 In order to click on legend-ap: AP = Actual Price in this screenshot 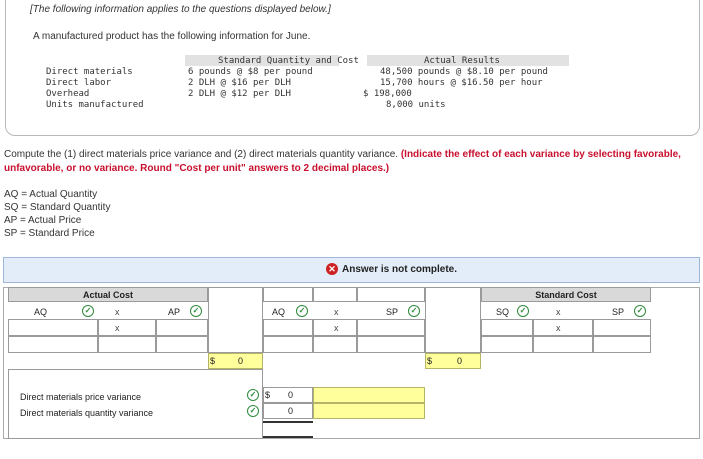, I will do `click(43, 220)`.